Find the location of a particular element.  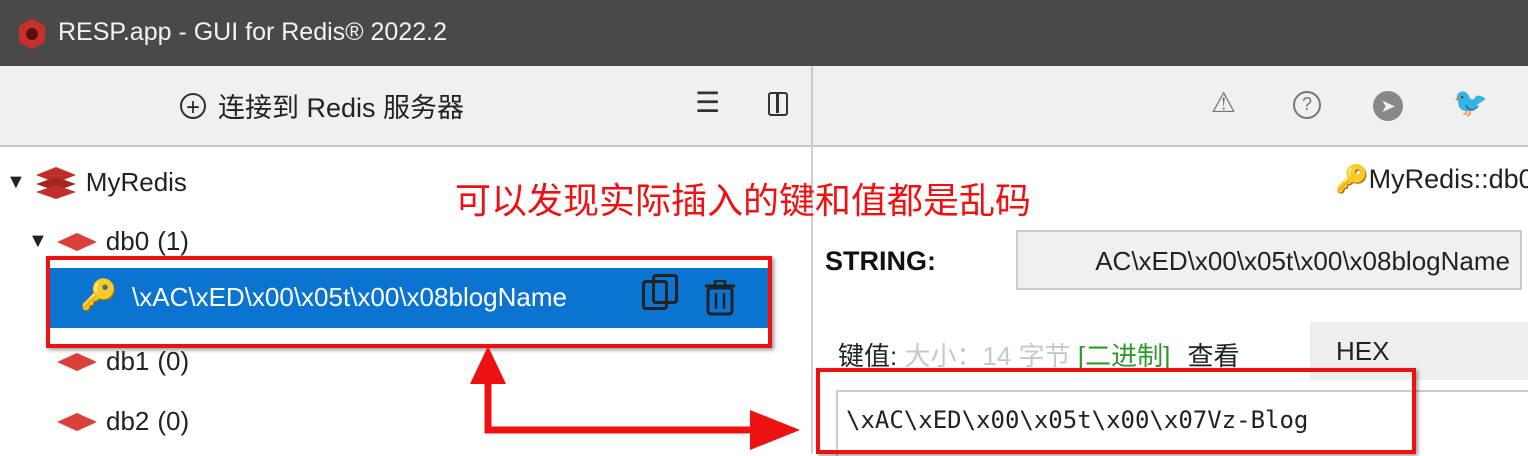

tree-connection: ▼ MyRedis is located at coordinates (96, 182).